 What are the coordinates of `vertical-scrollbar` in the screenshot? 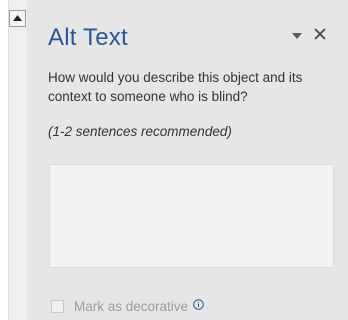 It's located at (13, 160).